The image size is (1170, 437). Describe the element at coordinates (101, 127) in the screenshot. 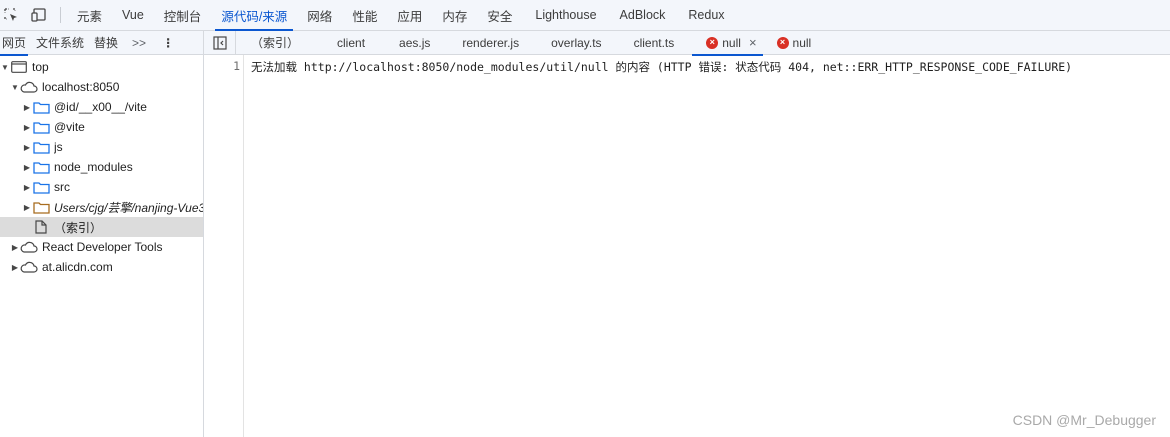

I see `tree-item-folder: ▶ @vite` at that location.